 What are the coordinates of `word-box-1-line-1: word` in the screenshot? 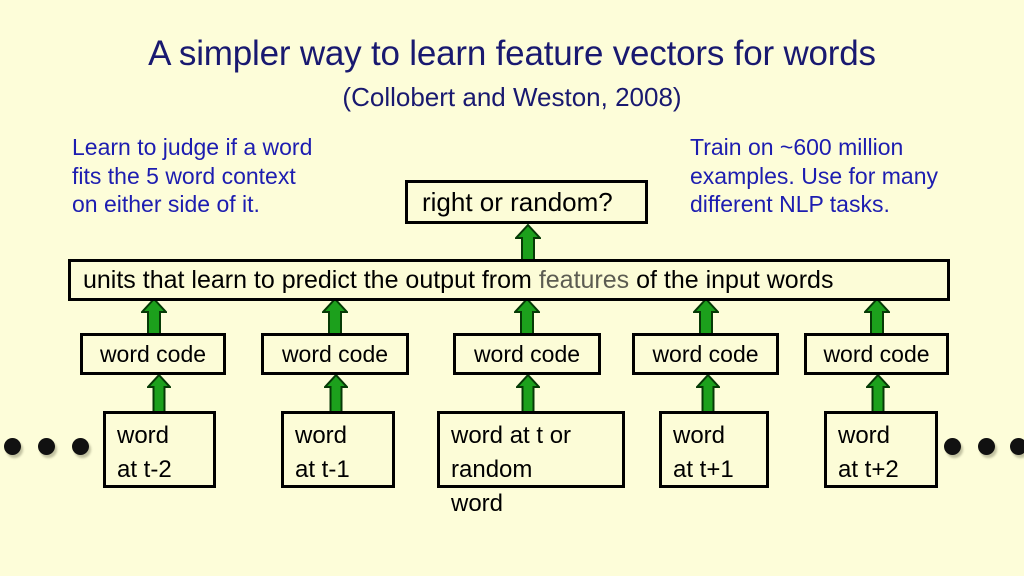 It's located at (143, 435).